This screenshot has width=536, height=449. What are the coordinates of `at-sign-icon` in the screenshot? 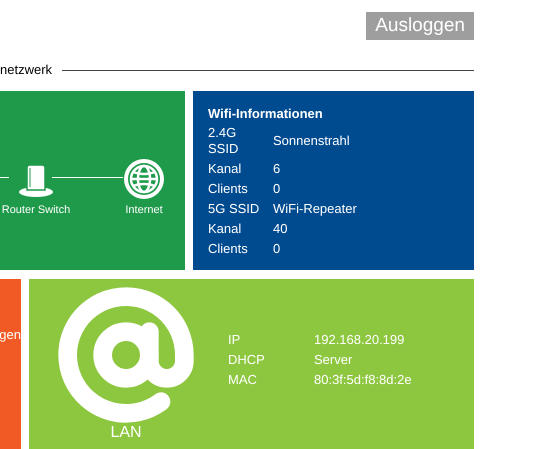 It's located at (126, 355).